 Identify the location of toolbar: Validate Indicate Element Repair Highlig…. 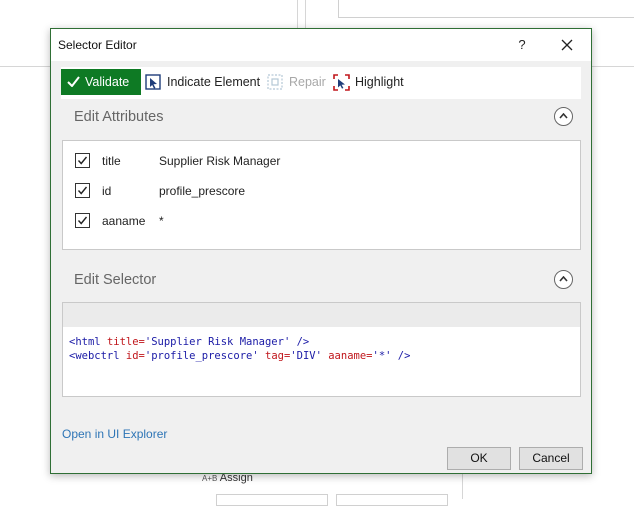
(321, 83).